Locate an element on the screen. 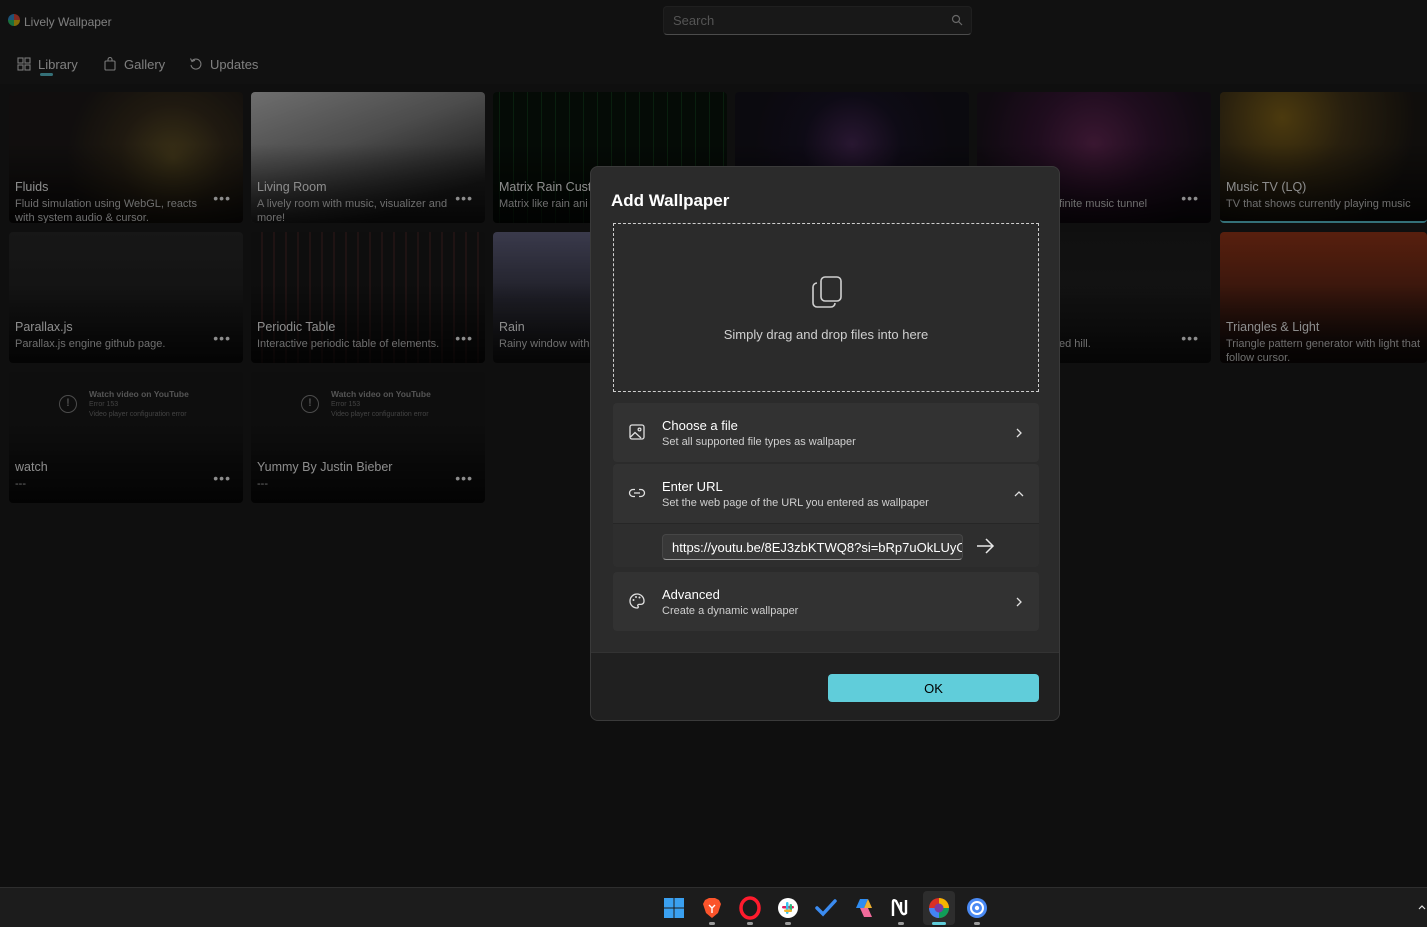 The width and height of the screenshot is (1427, 927). link-icon is located at coordinates (637, 493).